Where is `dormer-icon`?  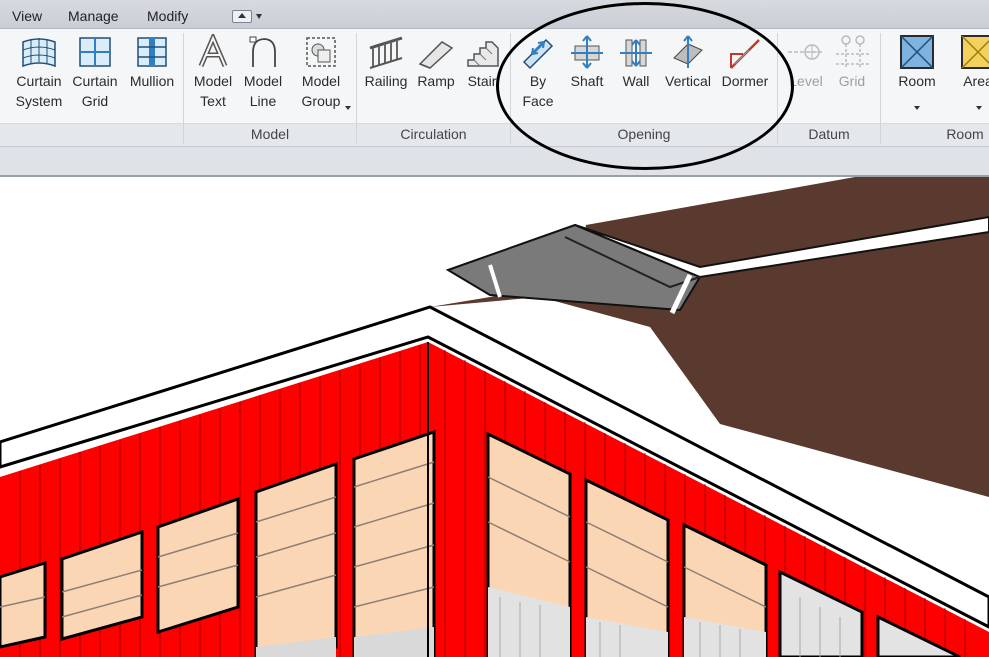
dormer-icon is located at coordinates (745, 54).